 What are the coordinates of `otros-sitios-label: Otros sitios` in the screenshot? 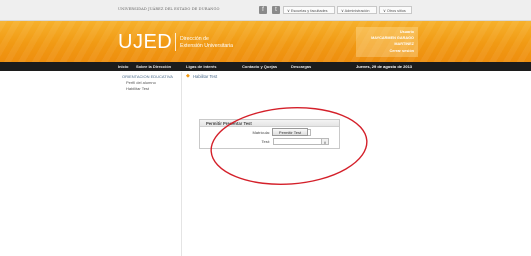 It's located at (396, 11).